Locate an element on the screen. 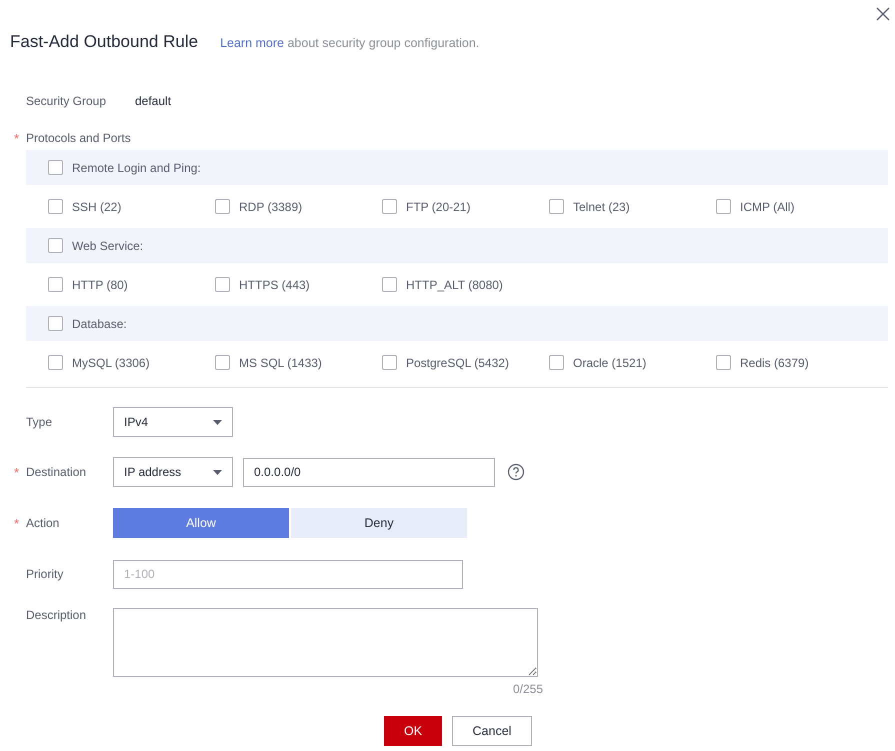 Image resolution: width=895 pixels, height=751 pixels. field-label: * Destination is located at coordinates (51, 472).